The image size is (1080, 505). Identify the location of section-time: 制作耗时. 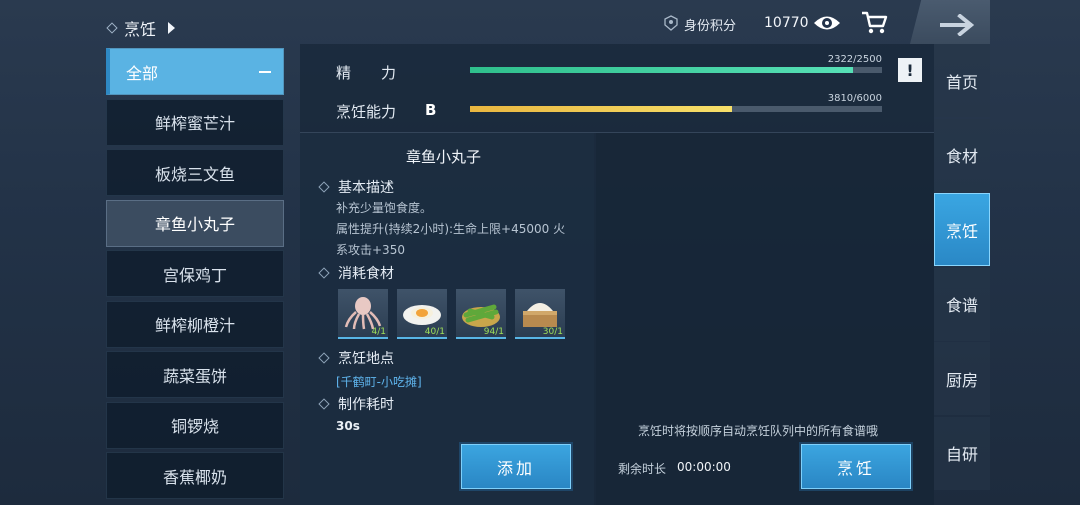
(356, 404).